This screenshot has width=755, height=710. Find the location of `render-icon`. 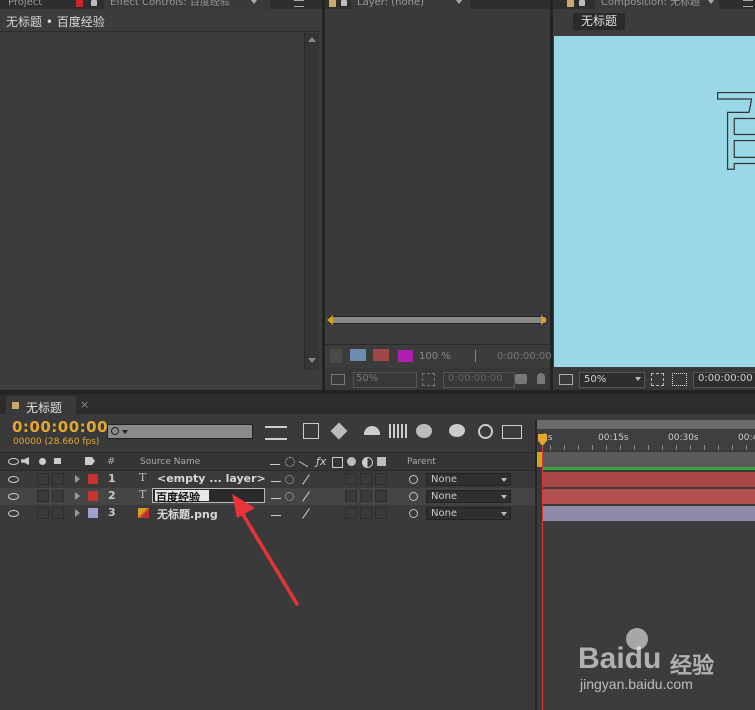

render-icon is located at coordinates (358, 355).